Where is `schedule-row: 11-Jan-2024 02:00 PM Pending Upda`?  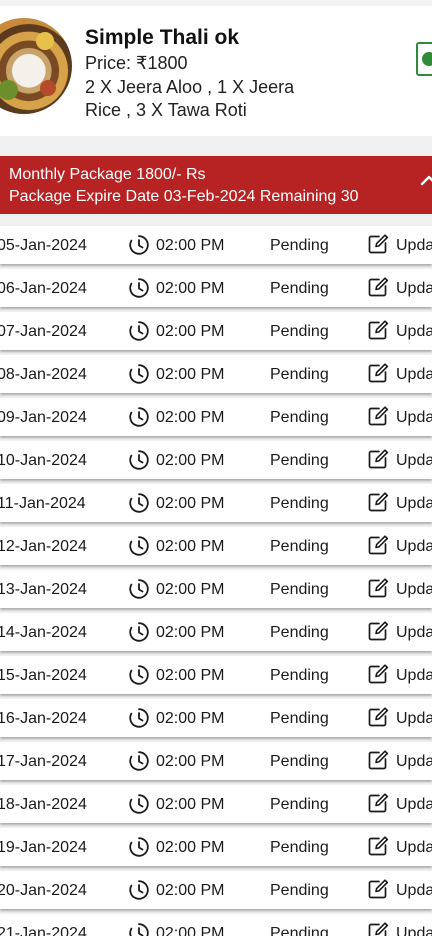
schedule-row: 11-Jan-2024 02:00 PM Pending Upda is located at coordinates (216, 503).